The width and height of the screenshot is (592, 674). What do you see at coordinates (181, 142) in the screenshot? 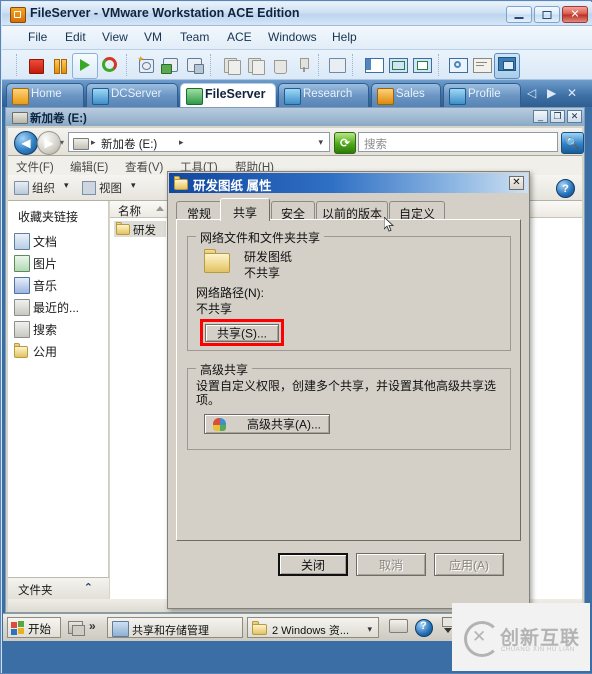
I see `chevron-right-icon-2: ▸` at bounding box center [181, 142].